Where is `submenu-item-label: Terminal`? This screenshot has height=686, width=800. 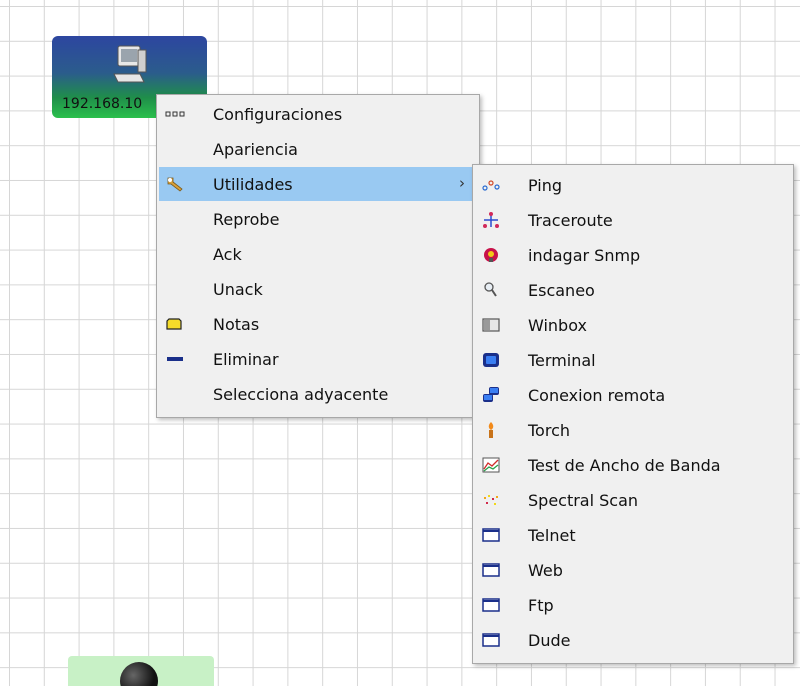
submenu-item-label: Terminal is located at coordinates (562, 360).